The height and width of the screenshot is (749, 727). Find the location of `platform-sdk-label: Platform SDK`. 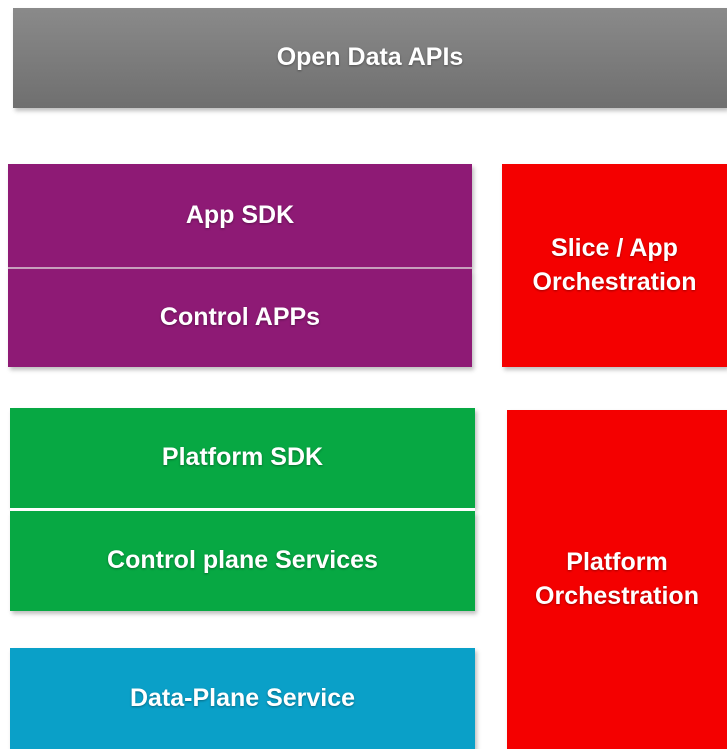

platform-sdk-label: Platform SDK is located at coordinates (242, 457).